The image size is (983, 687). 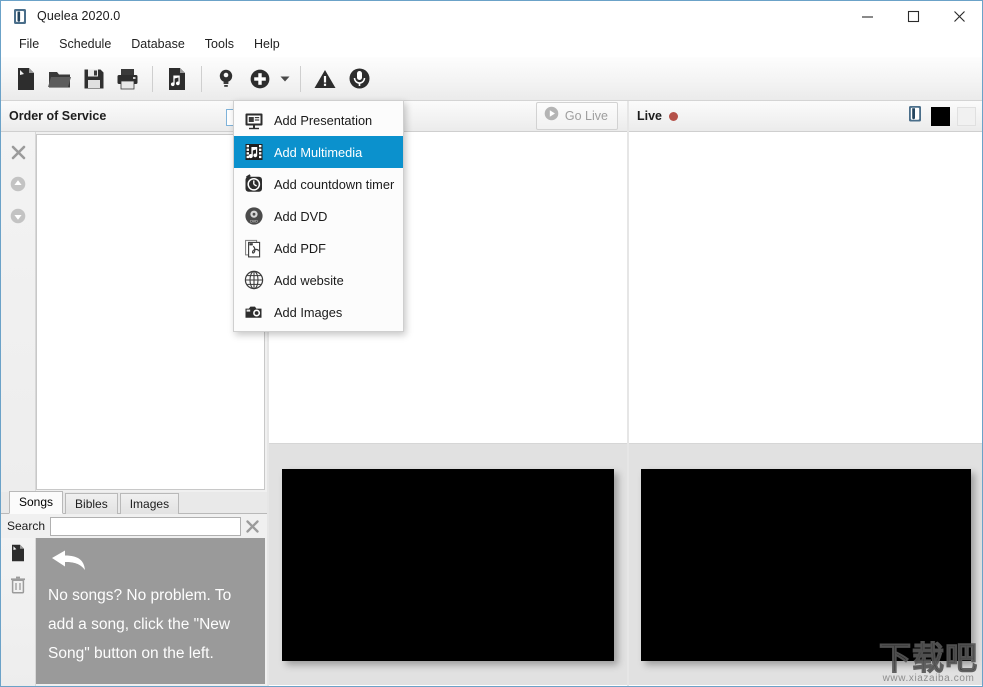 What do you see at coordinates (359, 79) in the screenshot?
I see `record-icon` at bounding box center [359, 79].